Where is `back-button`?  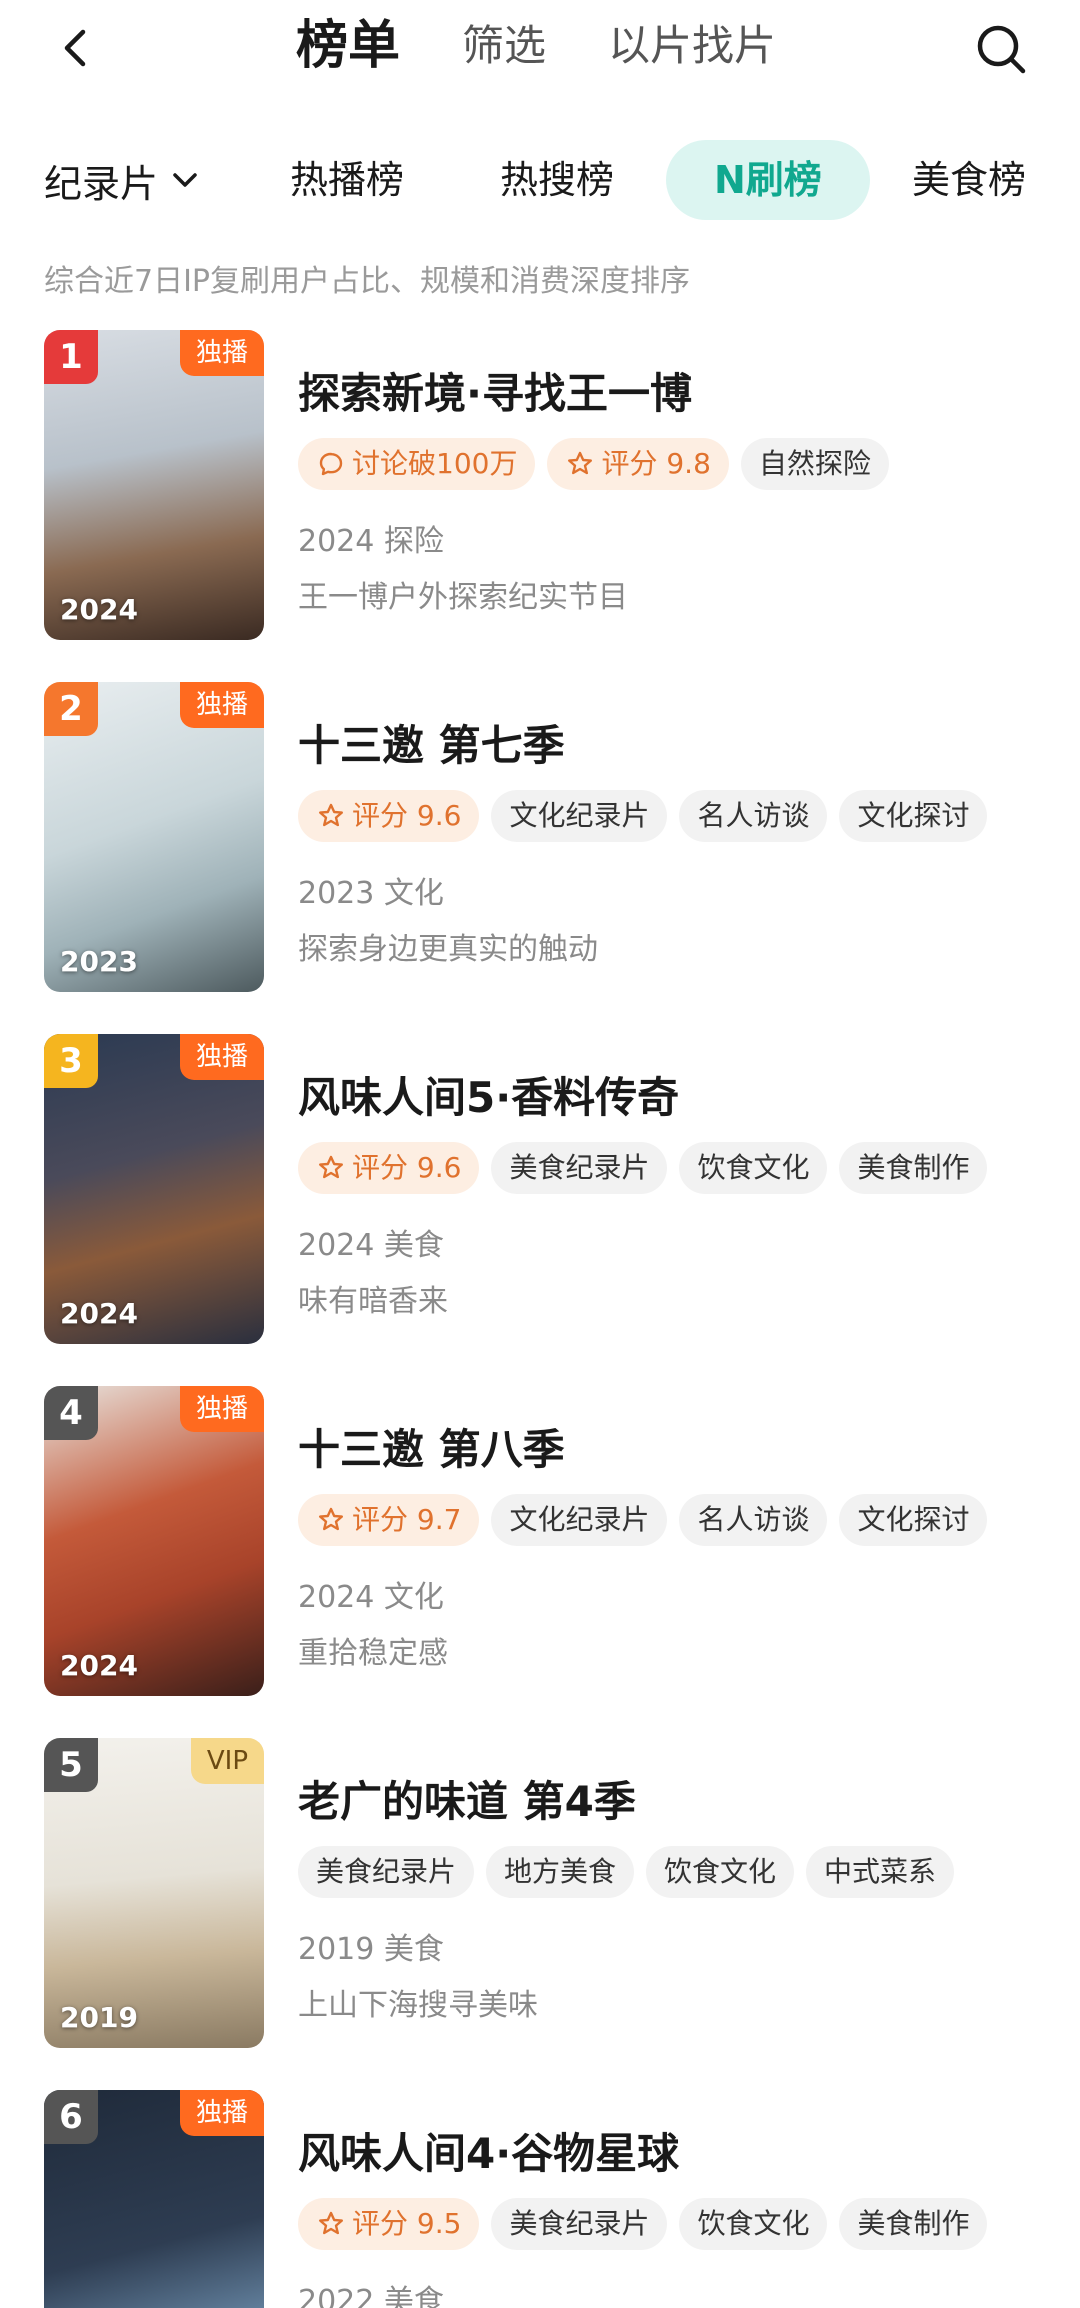
back-button is located at coordinates (76, 48).